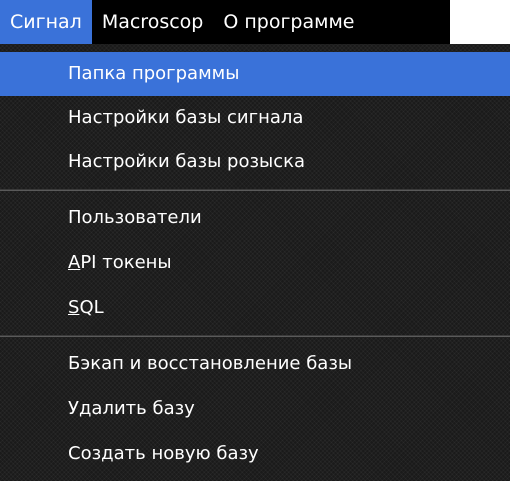  Describe the element at coordinates (255, 118) in the screenshot. I see `menu-item-signal-db-settings: Настройки базы сигнала` at that location.